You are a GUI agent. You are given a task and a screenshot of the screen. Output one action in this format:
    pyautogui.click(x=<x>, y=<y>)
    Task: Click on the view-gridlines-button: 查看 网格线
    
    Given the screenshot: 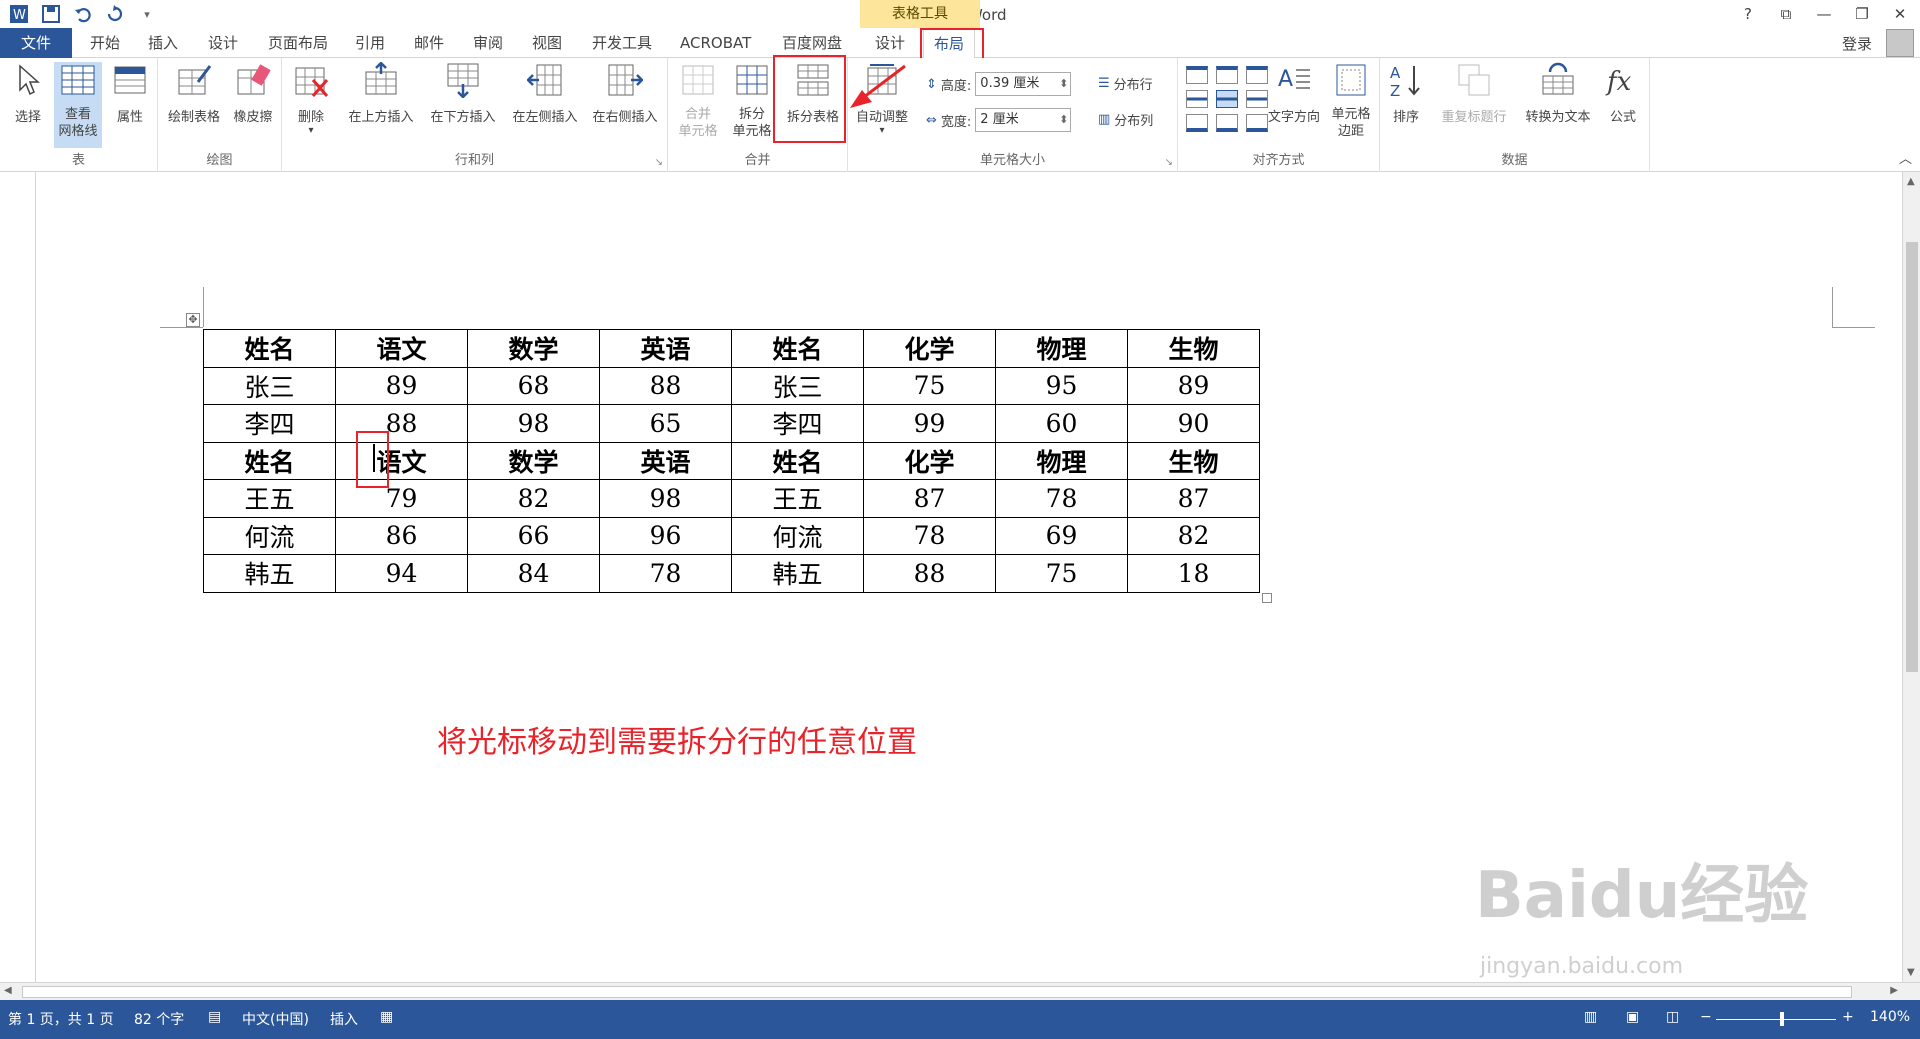 What is the action you would take?
    pyautogui.click(x=78, y=105)
    